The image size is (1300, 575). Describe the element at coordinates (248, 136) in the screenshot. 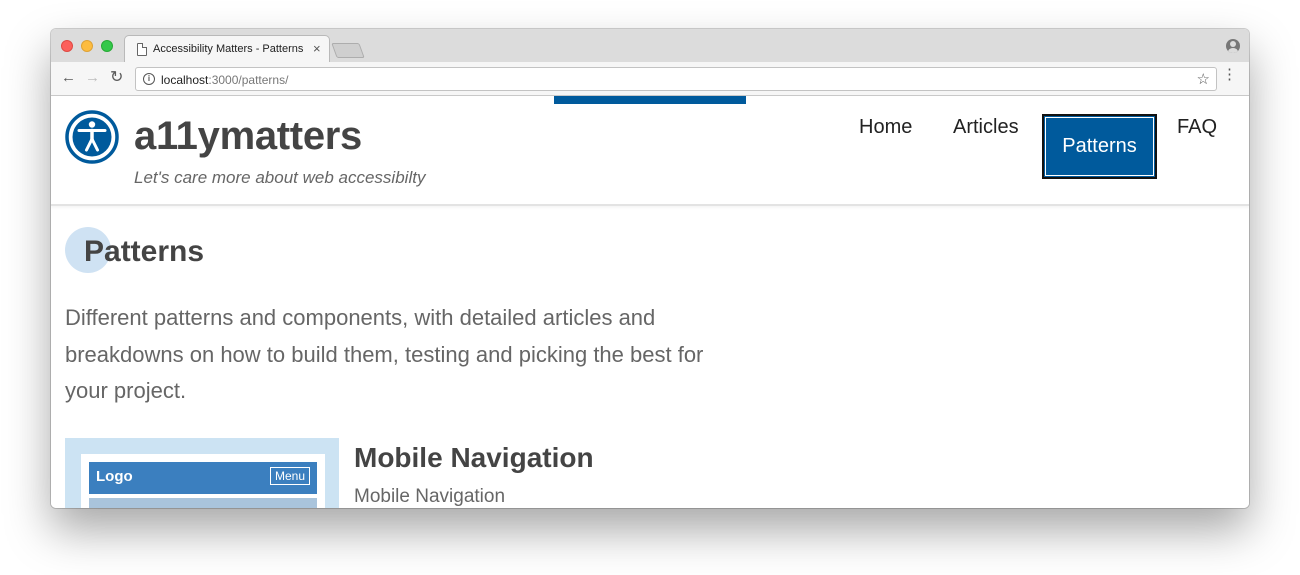

I see `site-name: a11ymatters` at that location.